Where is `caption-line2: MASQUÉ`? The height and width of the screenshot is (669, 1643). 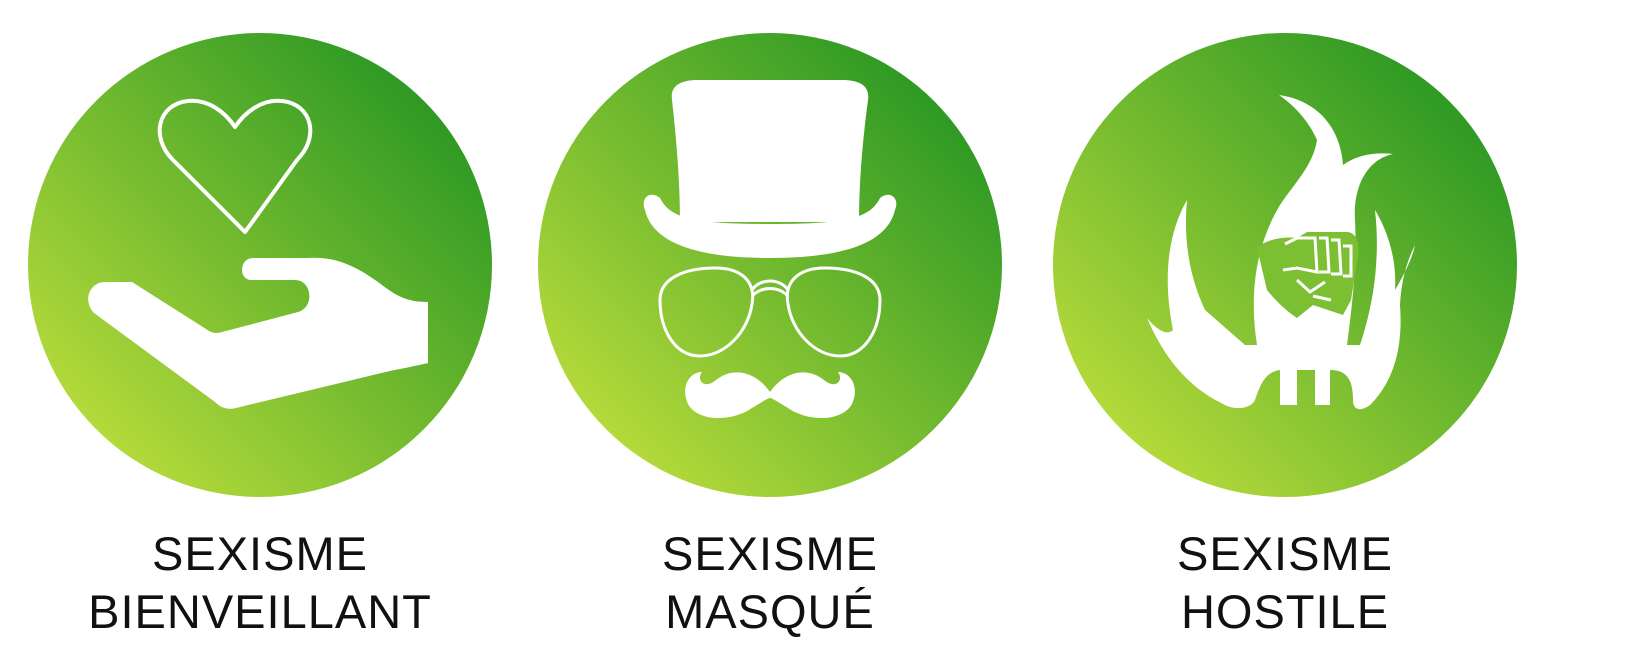
caption-line2: MASQUÉ is located at coordinates (770, 611).